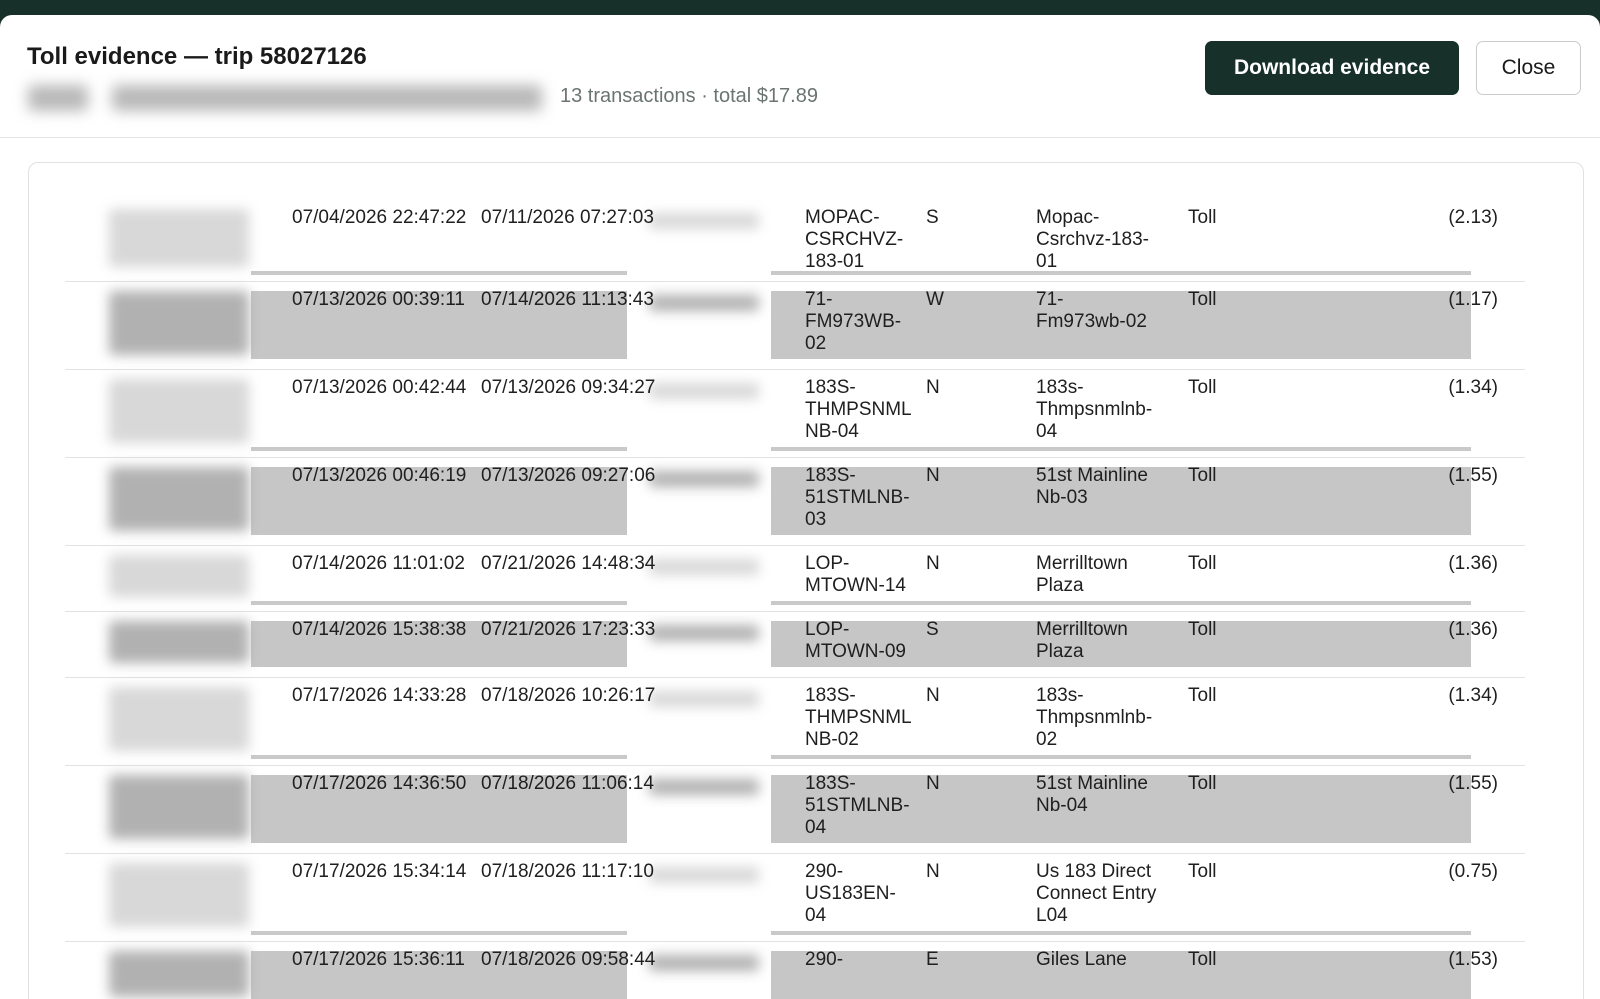 Image resolution: width=1600 pixels, height=999 pixels. I want to click on entry-time-cell: 07/17/2026 14:33:28, so click(379, 695).